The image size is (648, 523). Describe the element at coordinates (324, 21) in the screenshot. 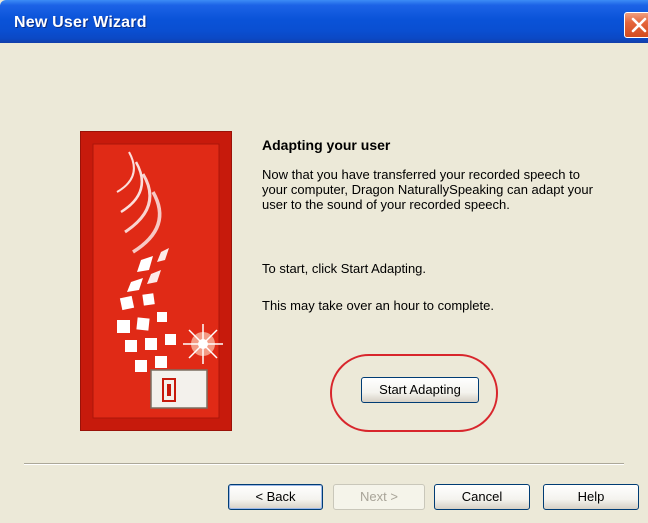

I see `title-bar: New User Wizard` at that location.